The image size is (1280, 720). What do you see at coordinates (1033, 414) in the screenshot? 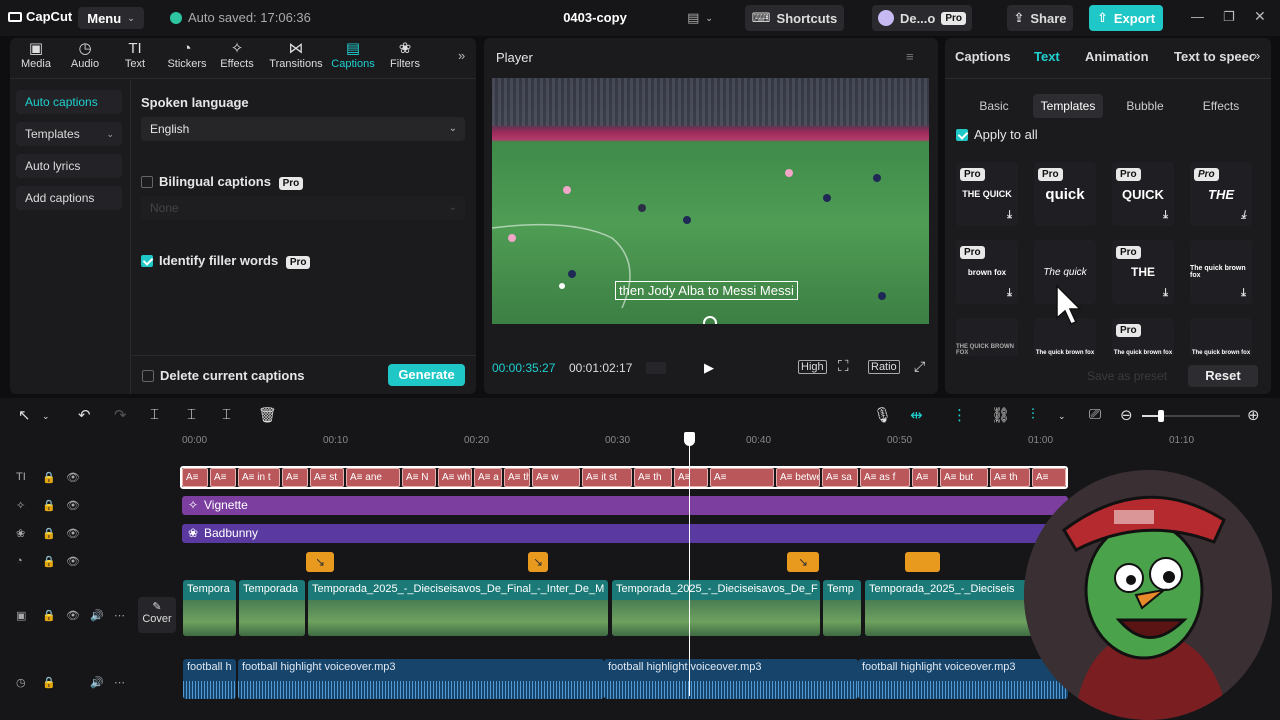
I see `preview-axis-icon: ⫶` at bounding box center [1033, 414].